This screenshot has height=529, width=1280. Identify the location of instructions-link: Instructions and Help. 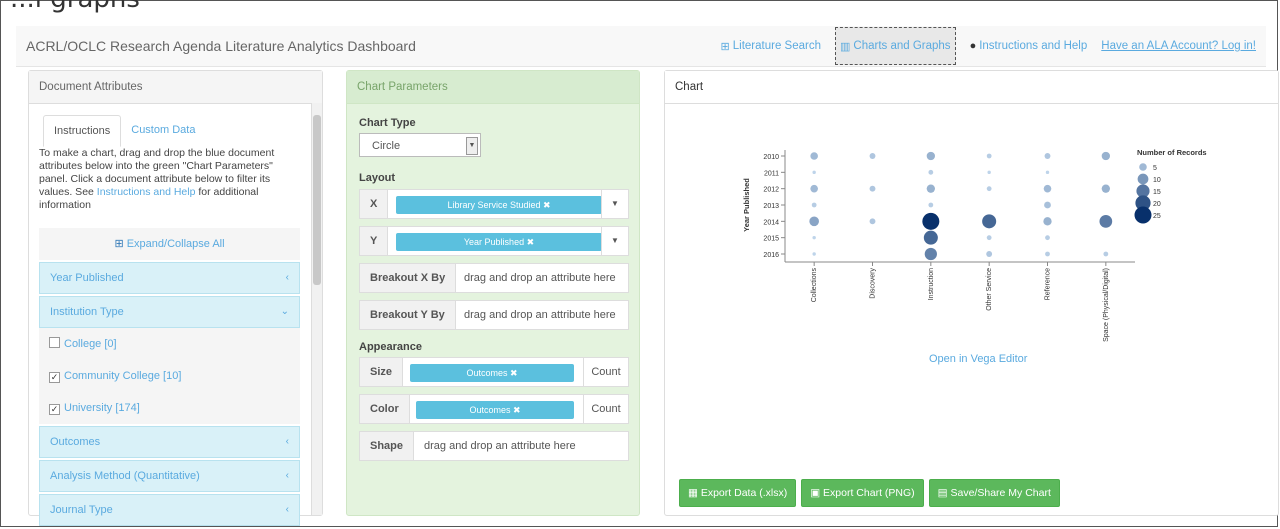
(146, 192).